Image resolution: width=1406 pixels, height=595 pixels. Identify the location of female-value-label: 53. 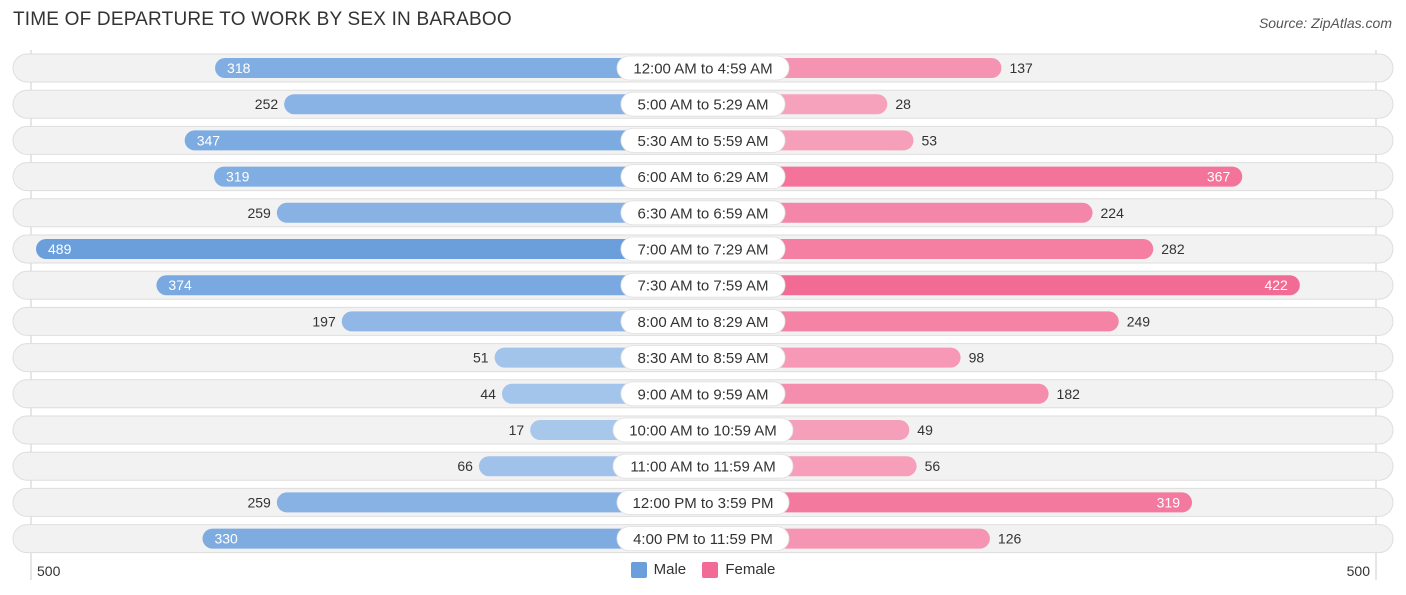
(929, 140).